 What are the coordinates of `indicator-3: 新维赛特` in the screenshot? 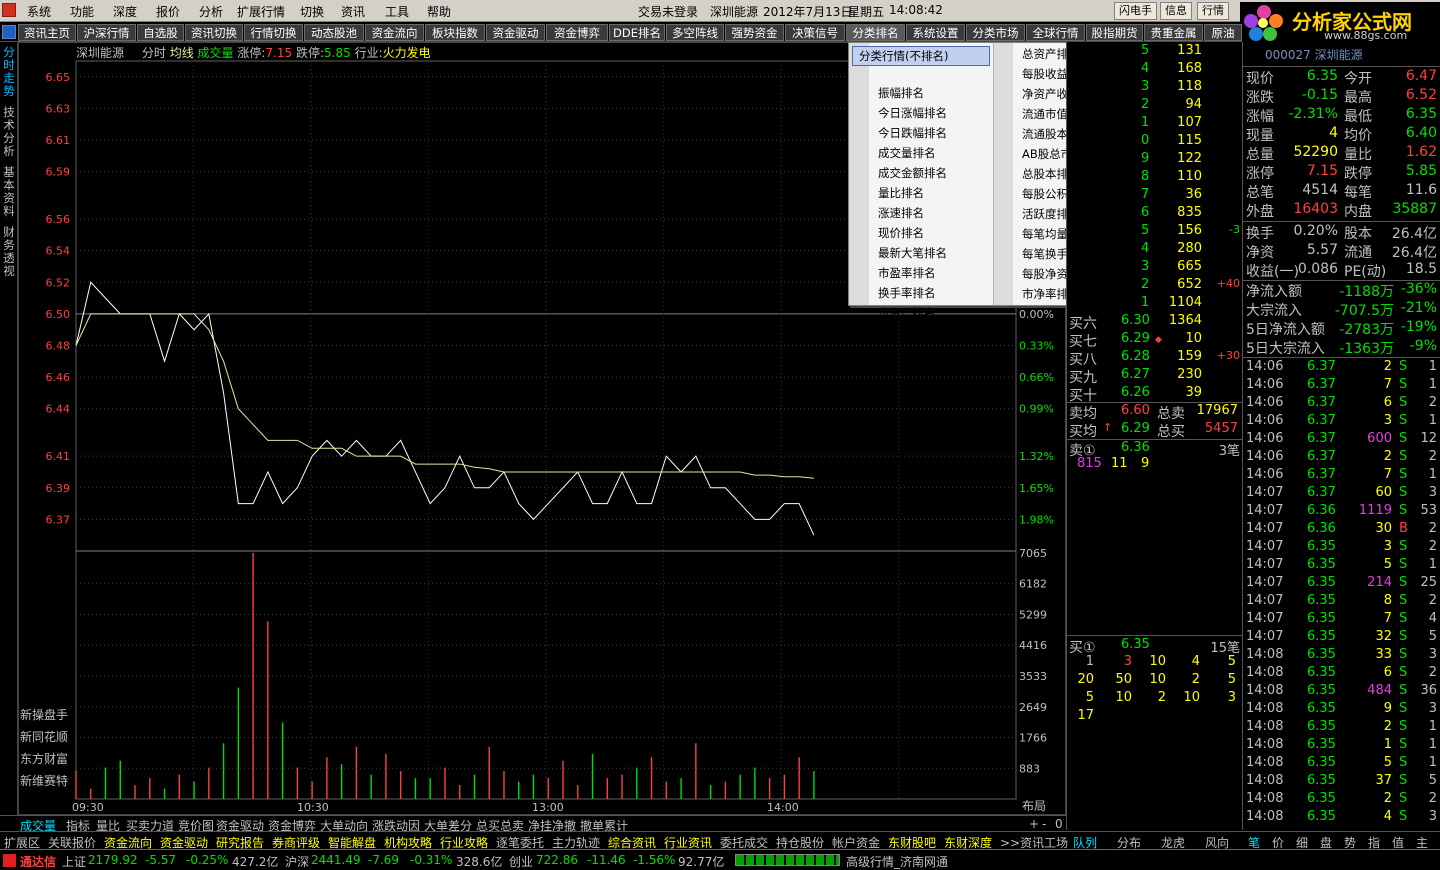 It's located at (44, 780).